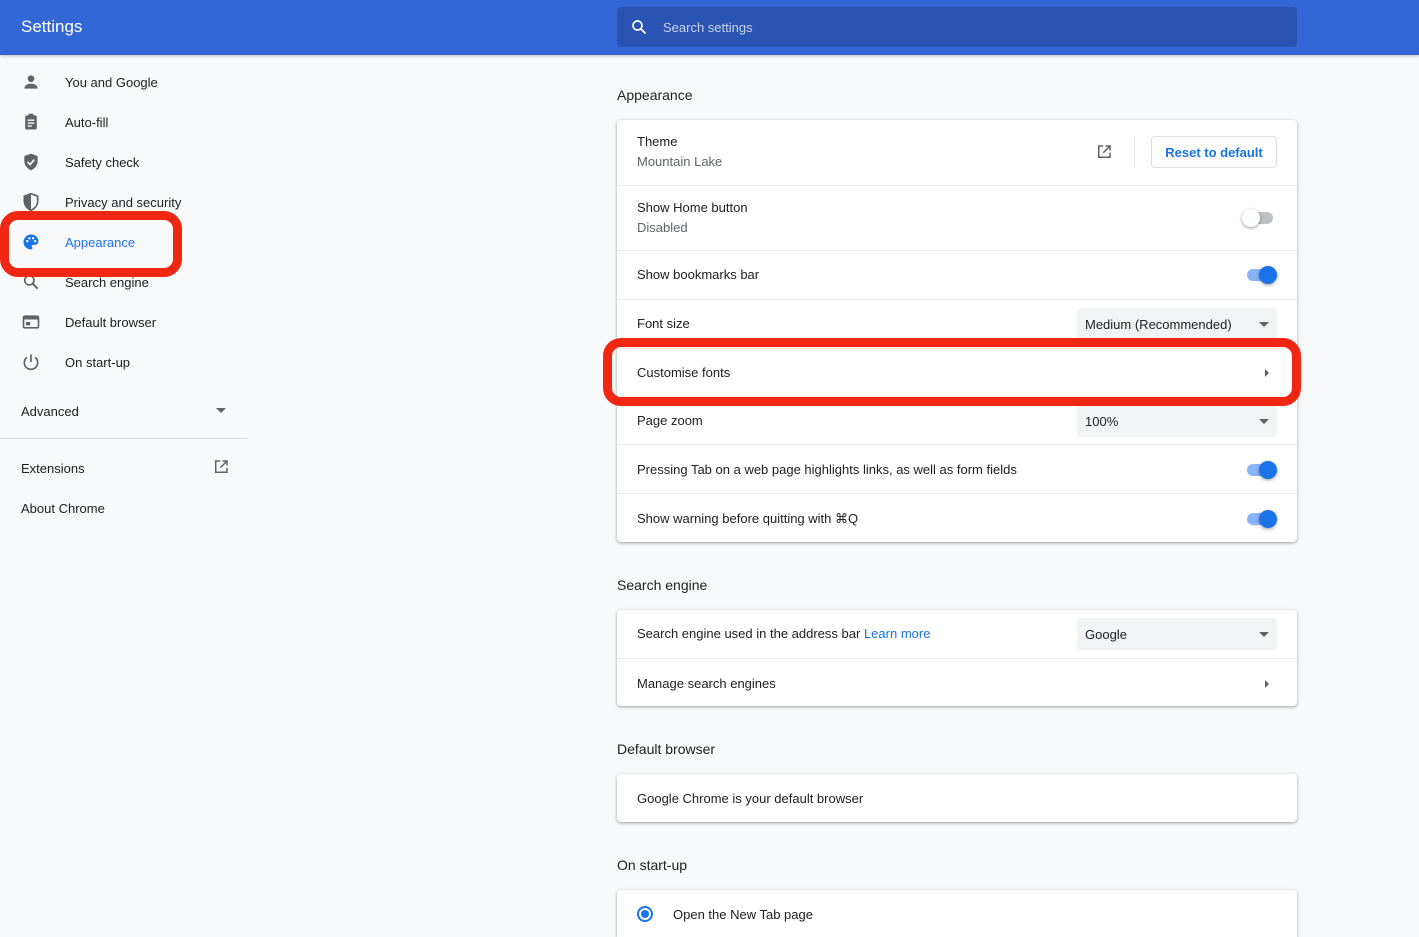 This screenshot has width=1419, height=937. What do you see at coordinates (1259, 218) in the screenshot?
I see `home-button-toggle` at bounding box center [1259, 218].